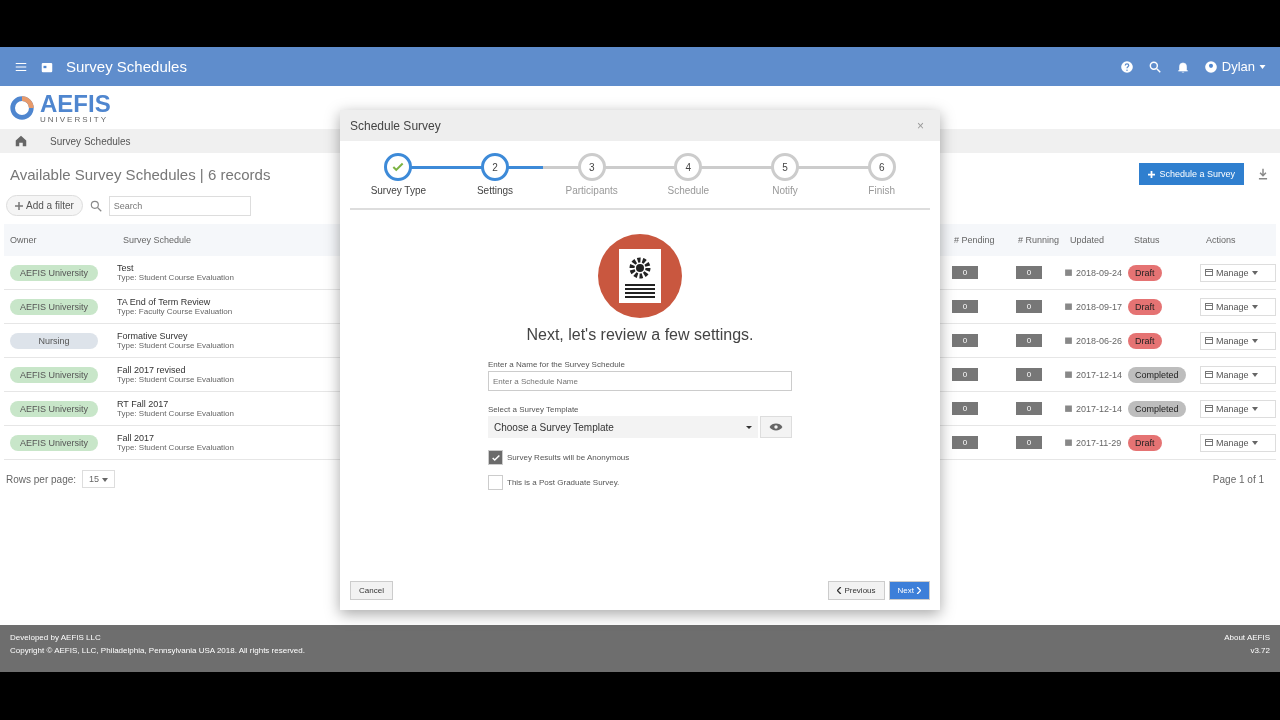  What do you see at coordinates (856, 590) in the screenshot?
I see `previous-button: Previous` at bounding box center [856, 590].